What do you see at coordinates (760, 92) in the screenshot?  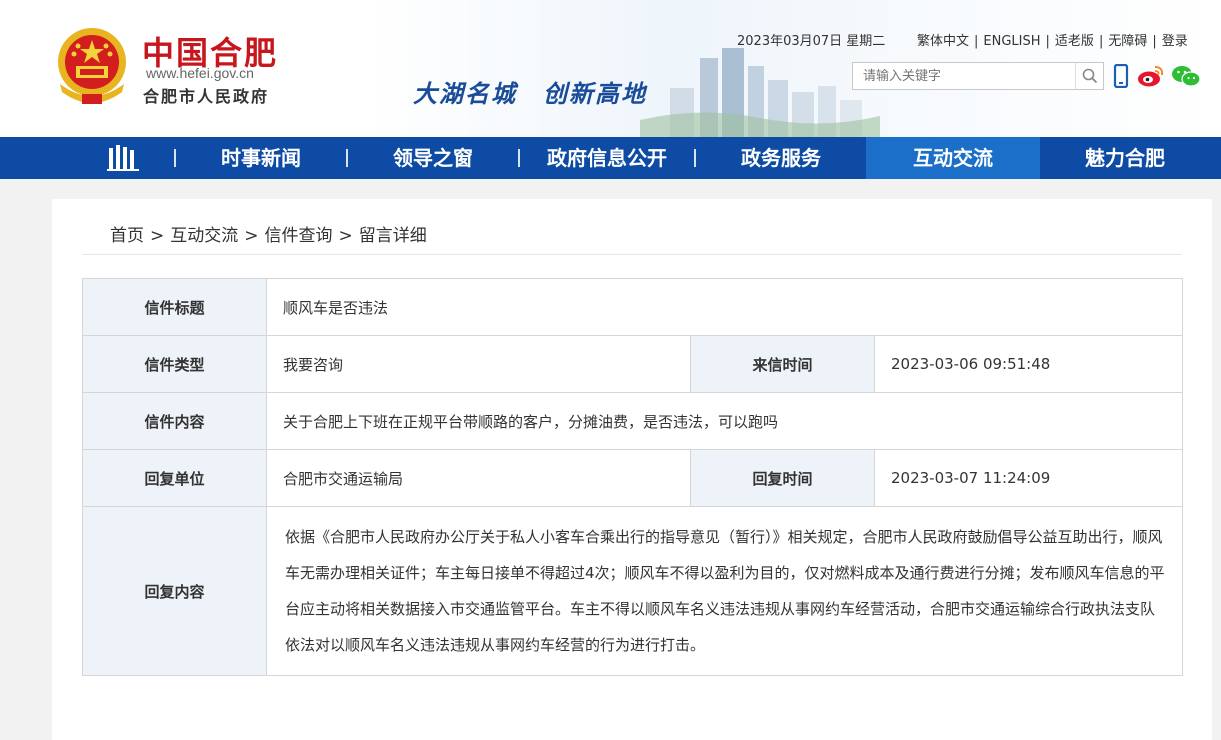 I see `city-skyline-image` at bounding box center [760, 92].